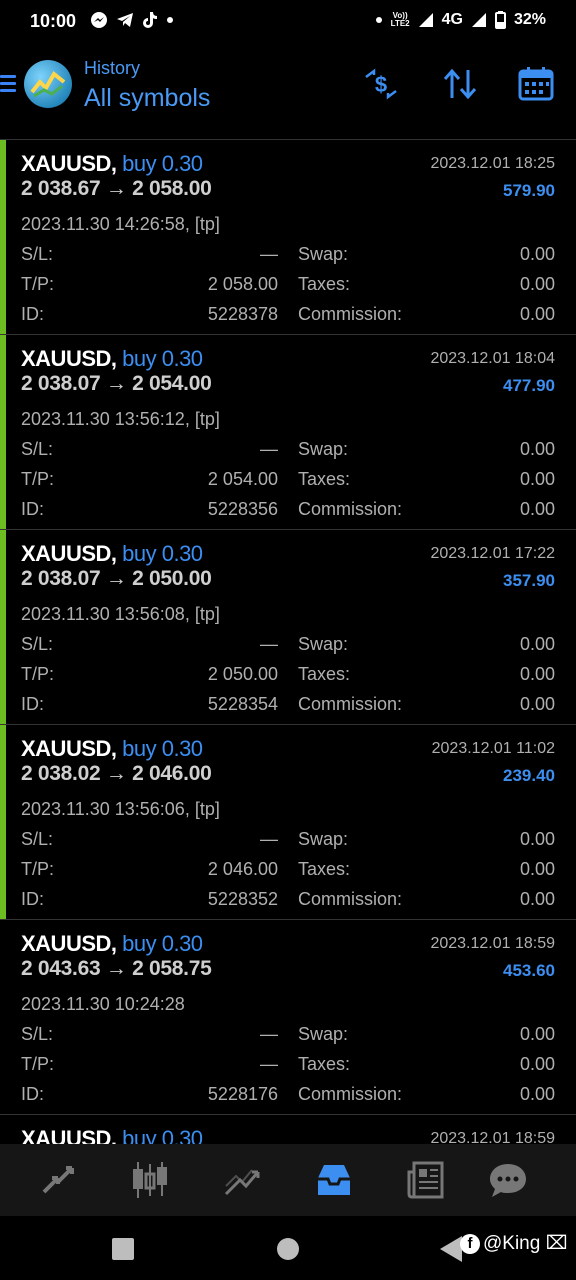  Describe the element at coordinates (125, 20) in the screenshot. I see `telegram-icon` at that location.